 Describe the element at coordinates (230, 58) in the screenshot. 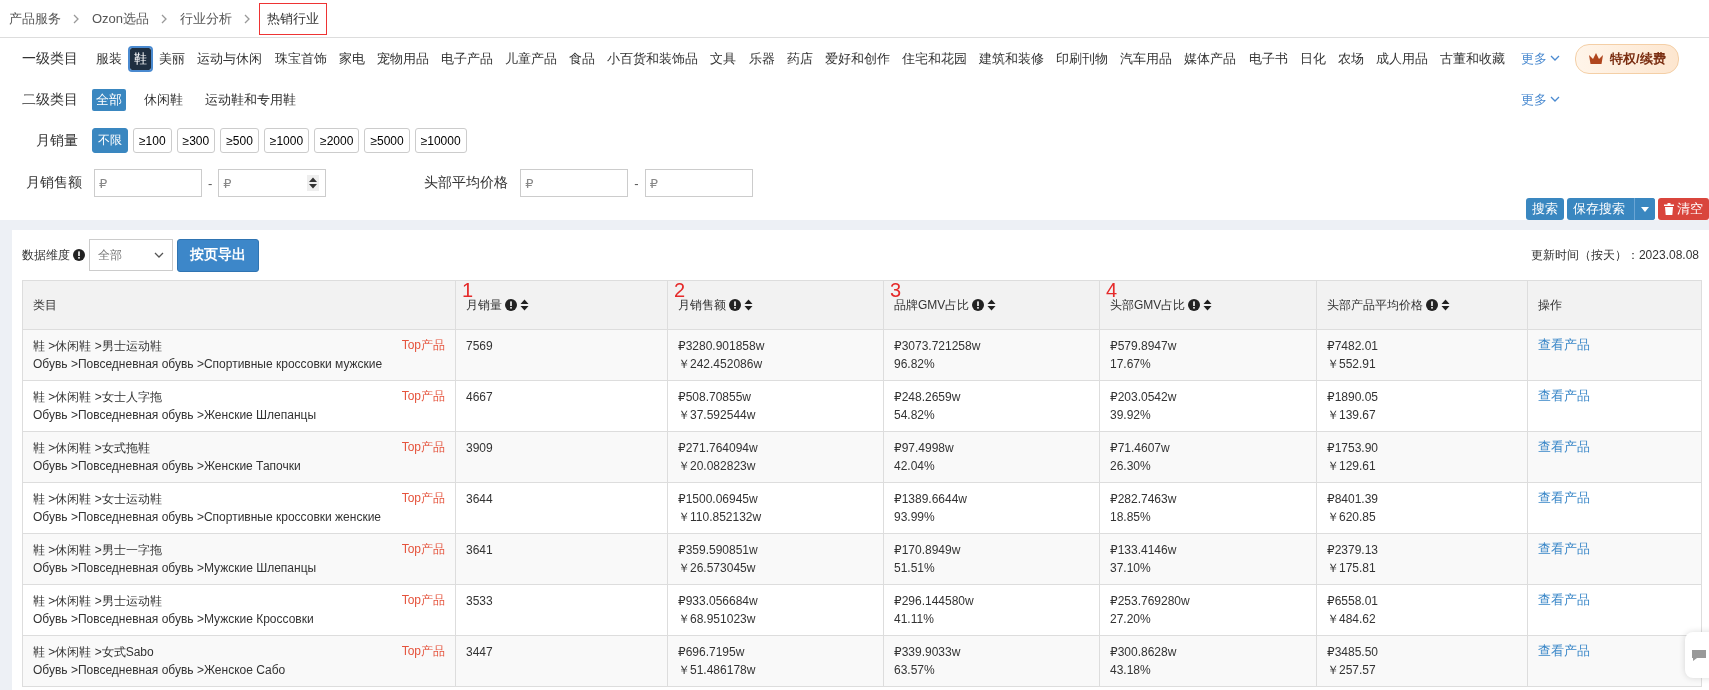

I see `category-option: 运动与休闲` at that location.